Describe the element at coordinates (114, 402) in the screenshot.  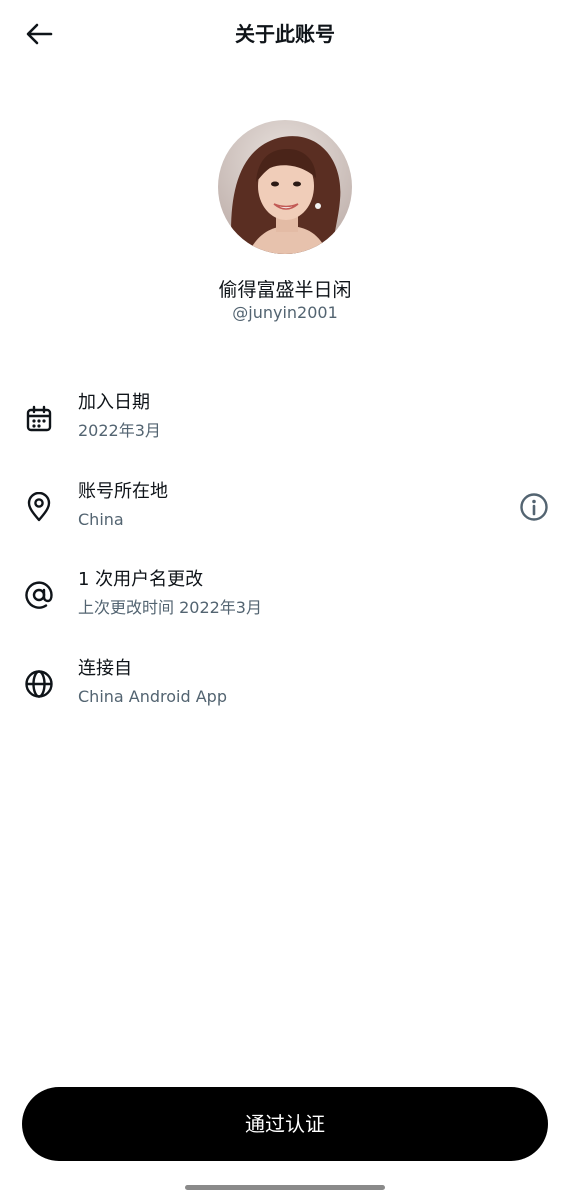
I see `row-title: 加入日期` at that location.